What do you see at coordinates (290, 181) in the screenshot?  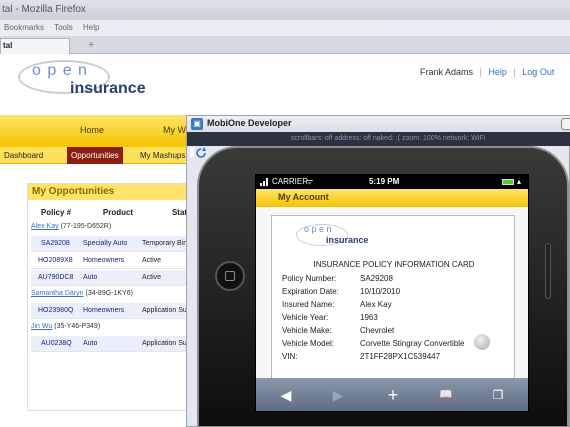 I see `carrier-label: CARRIER` at bounding box center [290, 181].